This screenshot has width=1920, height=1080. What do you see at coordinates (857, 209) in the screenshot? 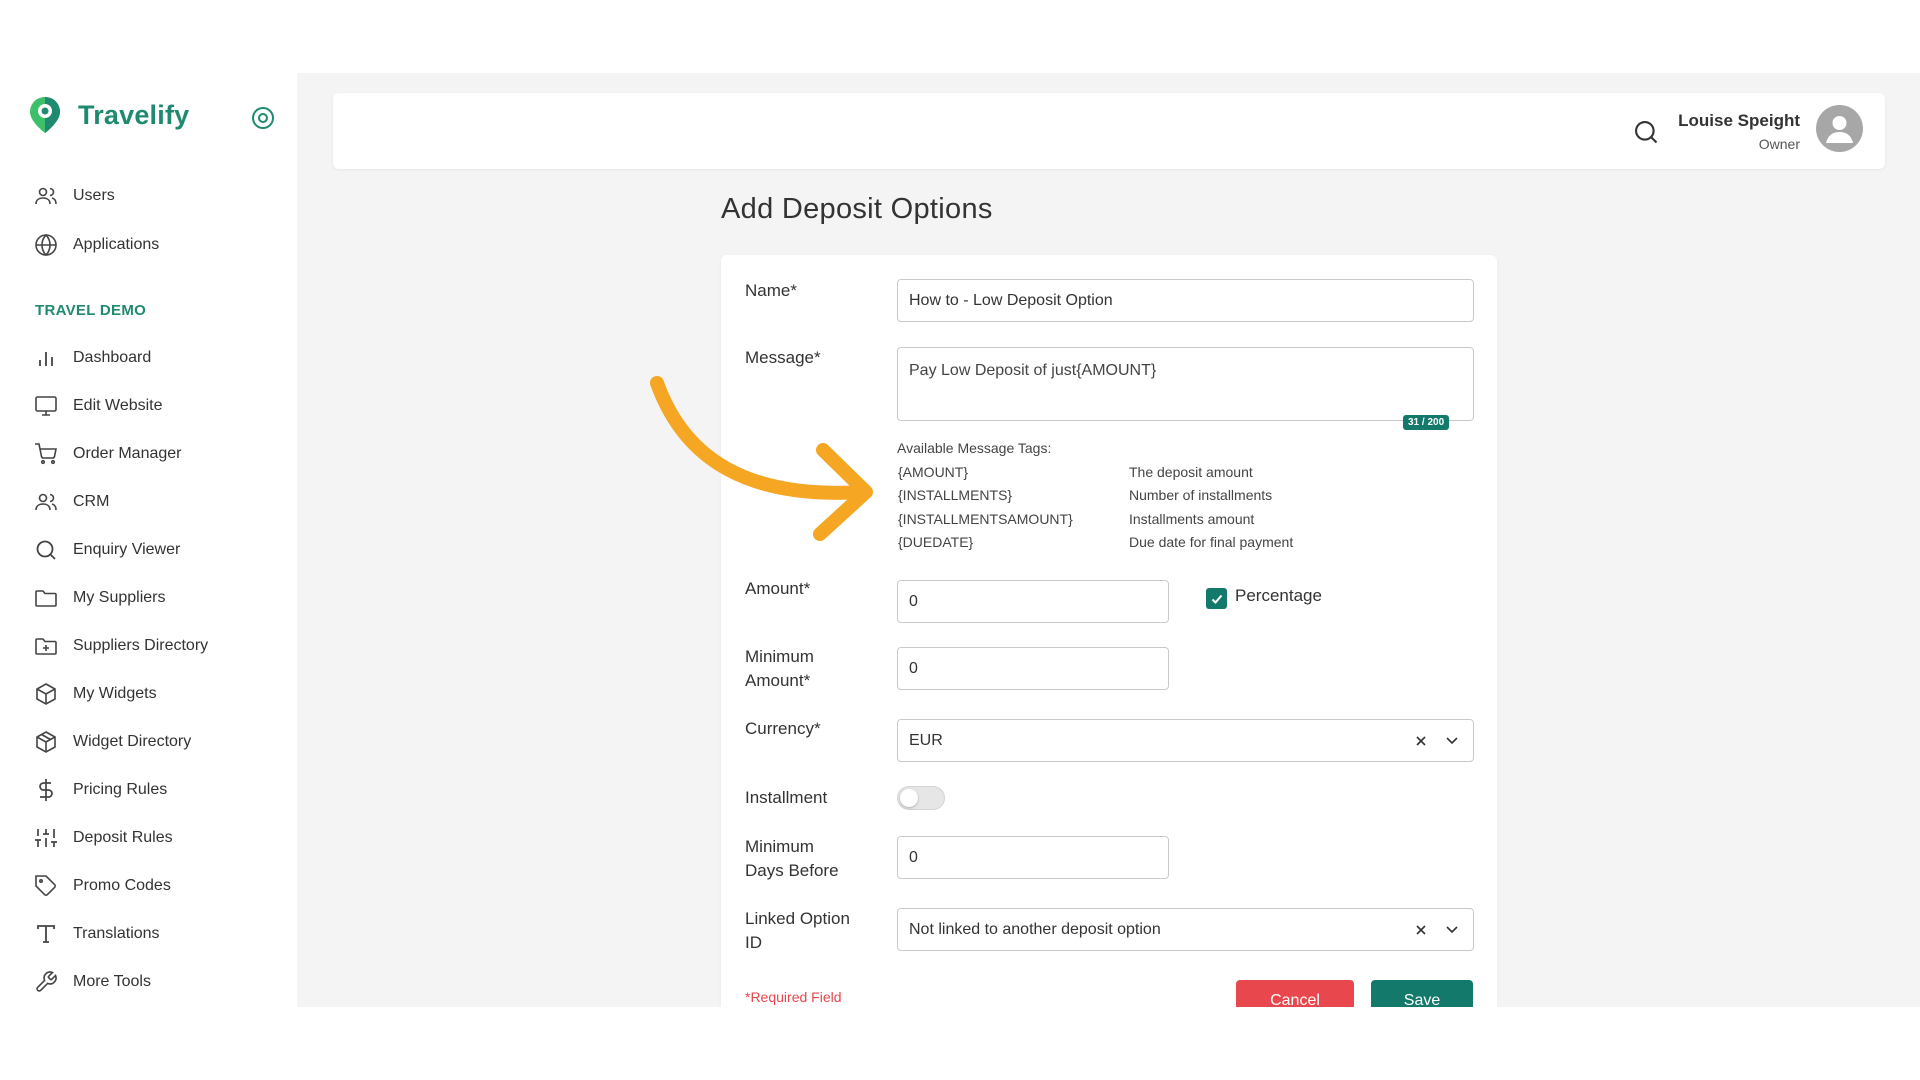
I see `page-title: Add Deposit Options` at bounding box center [857, 209].